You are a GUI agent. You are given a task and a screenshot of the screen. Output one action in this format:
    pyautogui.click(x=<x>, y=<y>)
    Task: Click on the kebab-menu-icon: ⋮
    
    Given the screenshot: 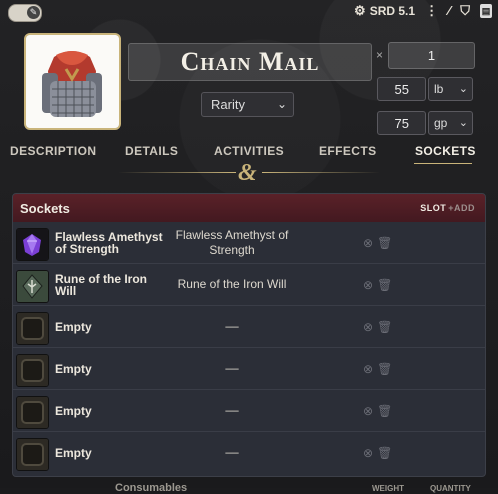 What is the action you would take?
    pyautogui.click(x=431, y=11)
    